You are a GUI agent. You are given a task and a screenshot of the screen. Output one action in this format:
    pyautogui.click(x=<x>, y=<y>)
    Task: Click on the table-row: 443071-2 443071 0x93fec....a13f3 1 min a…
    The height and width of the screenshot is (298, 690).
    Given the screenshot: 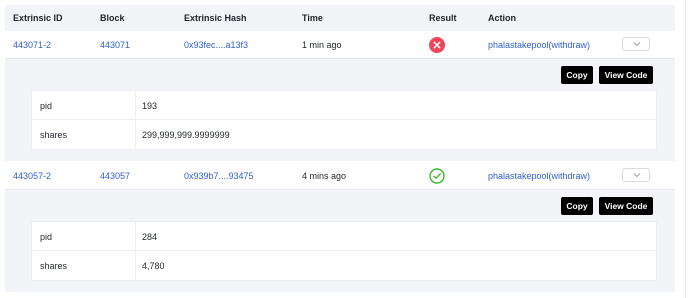 What is the action you would take?
    pyautogui.click(x=340, y=45)
    